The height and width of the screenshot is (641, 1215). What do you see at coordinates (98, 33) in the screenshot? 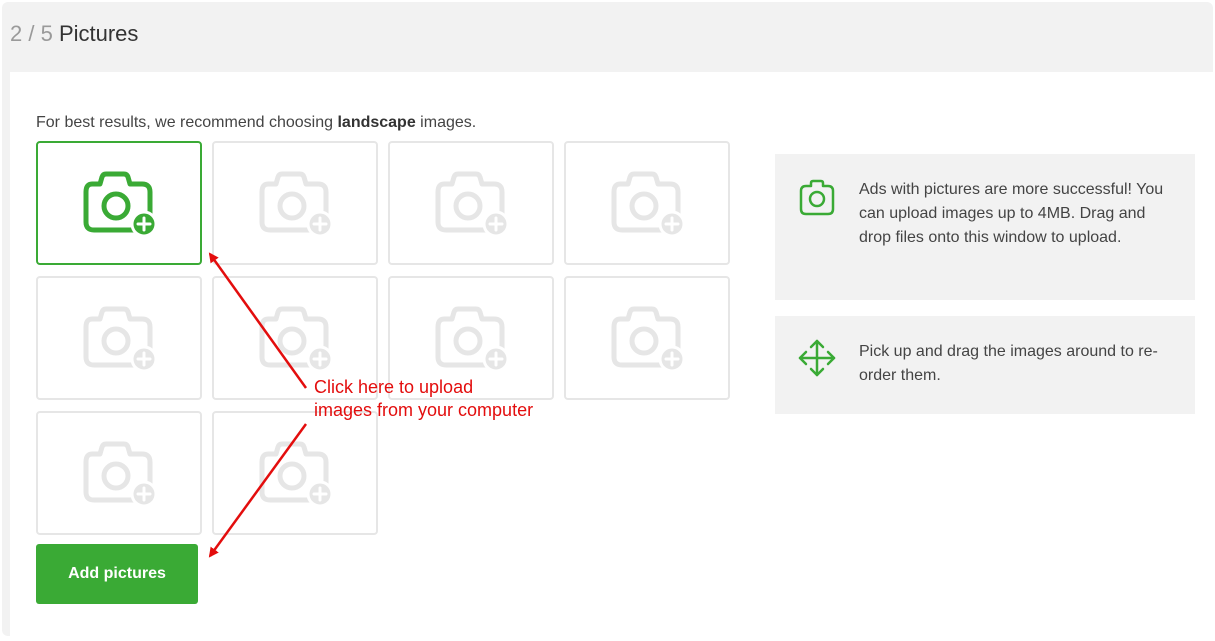
I see `page-title: Pictures` at bounding box center [98, 33].